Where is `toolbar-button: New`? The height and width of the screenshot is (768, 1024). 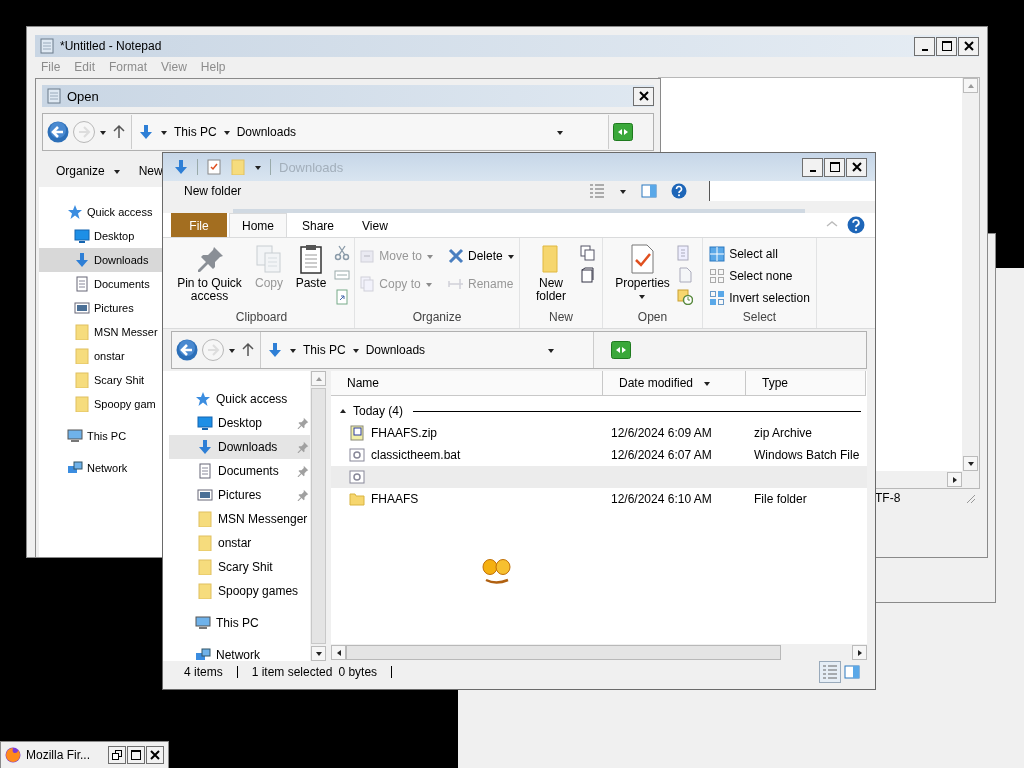 toolbar-button: New is located at coordinates (150, 171).